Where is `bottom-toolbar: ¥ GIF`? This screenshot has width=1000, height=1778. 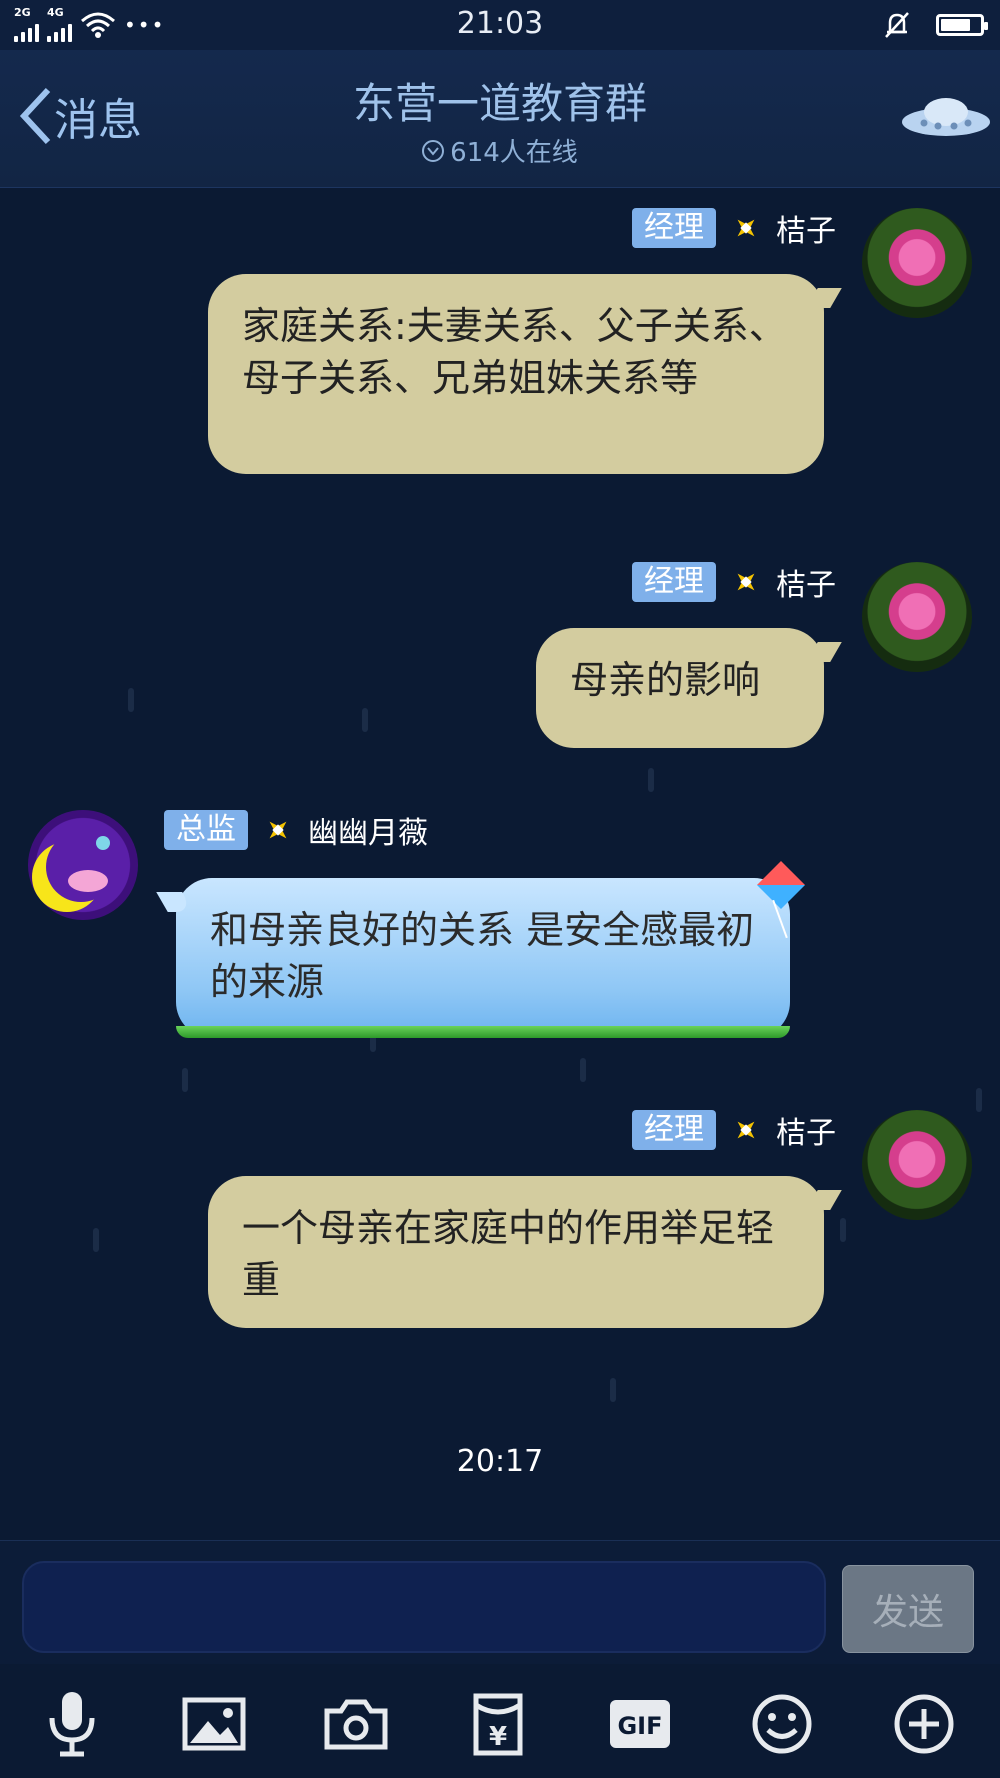 bottom-toolbar: ¥ GIF is located at coordinates (500, 1721).